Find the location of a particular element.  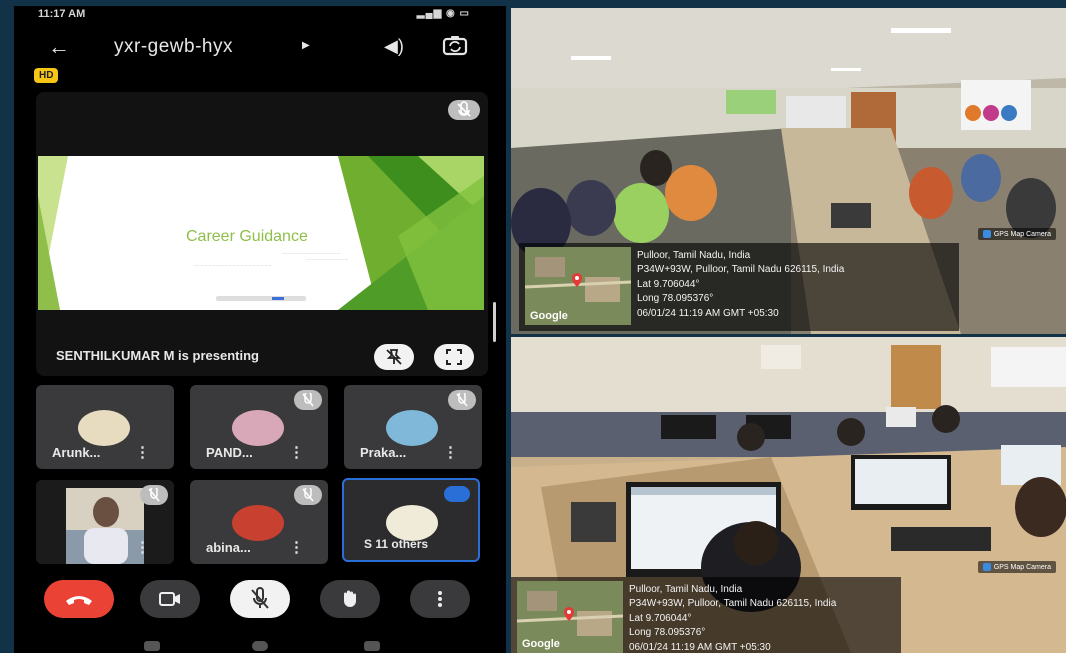

raise-hand-button is located at coordinates (350, 599).